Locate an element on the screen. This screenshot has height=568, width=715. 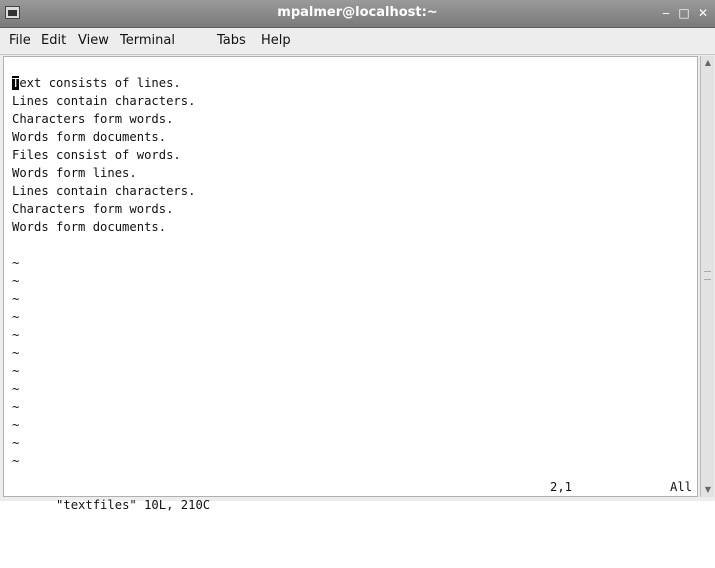
title-bar: mpalmer@localhost:~ ‒ □ ✕ is located at coordinates (357, 14).